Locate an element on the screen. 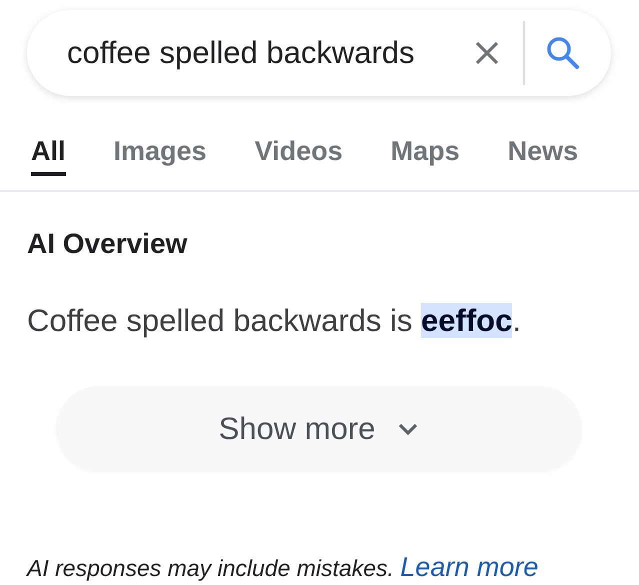  tab: Images is located at coordinates (160, 155).